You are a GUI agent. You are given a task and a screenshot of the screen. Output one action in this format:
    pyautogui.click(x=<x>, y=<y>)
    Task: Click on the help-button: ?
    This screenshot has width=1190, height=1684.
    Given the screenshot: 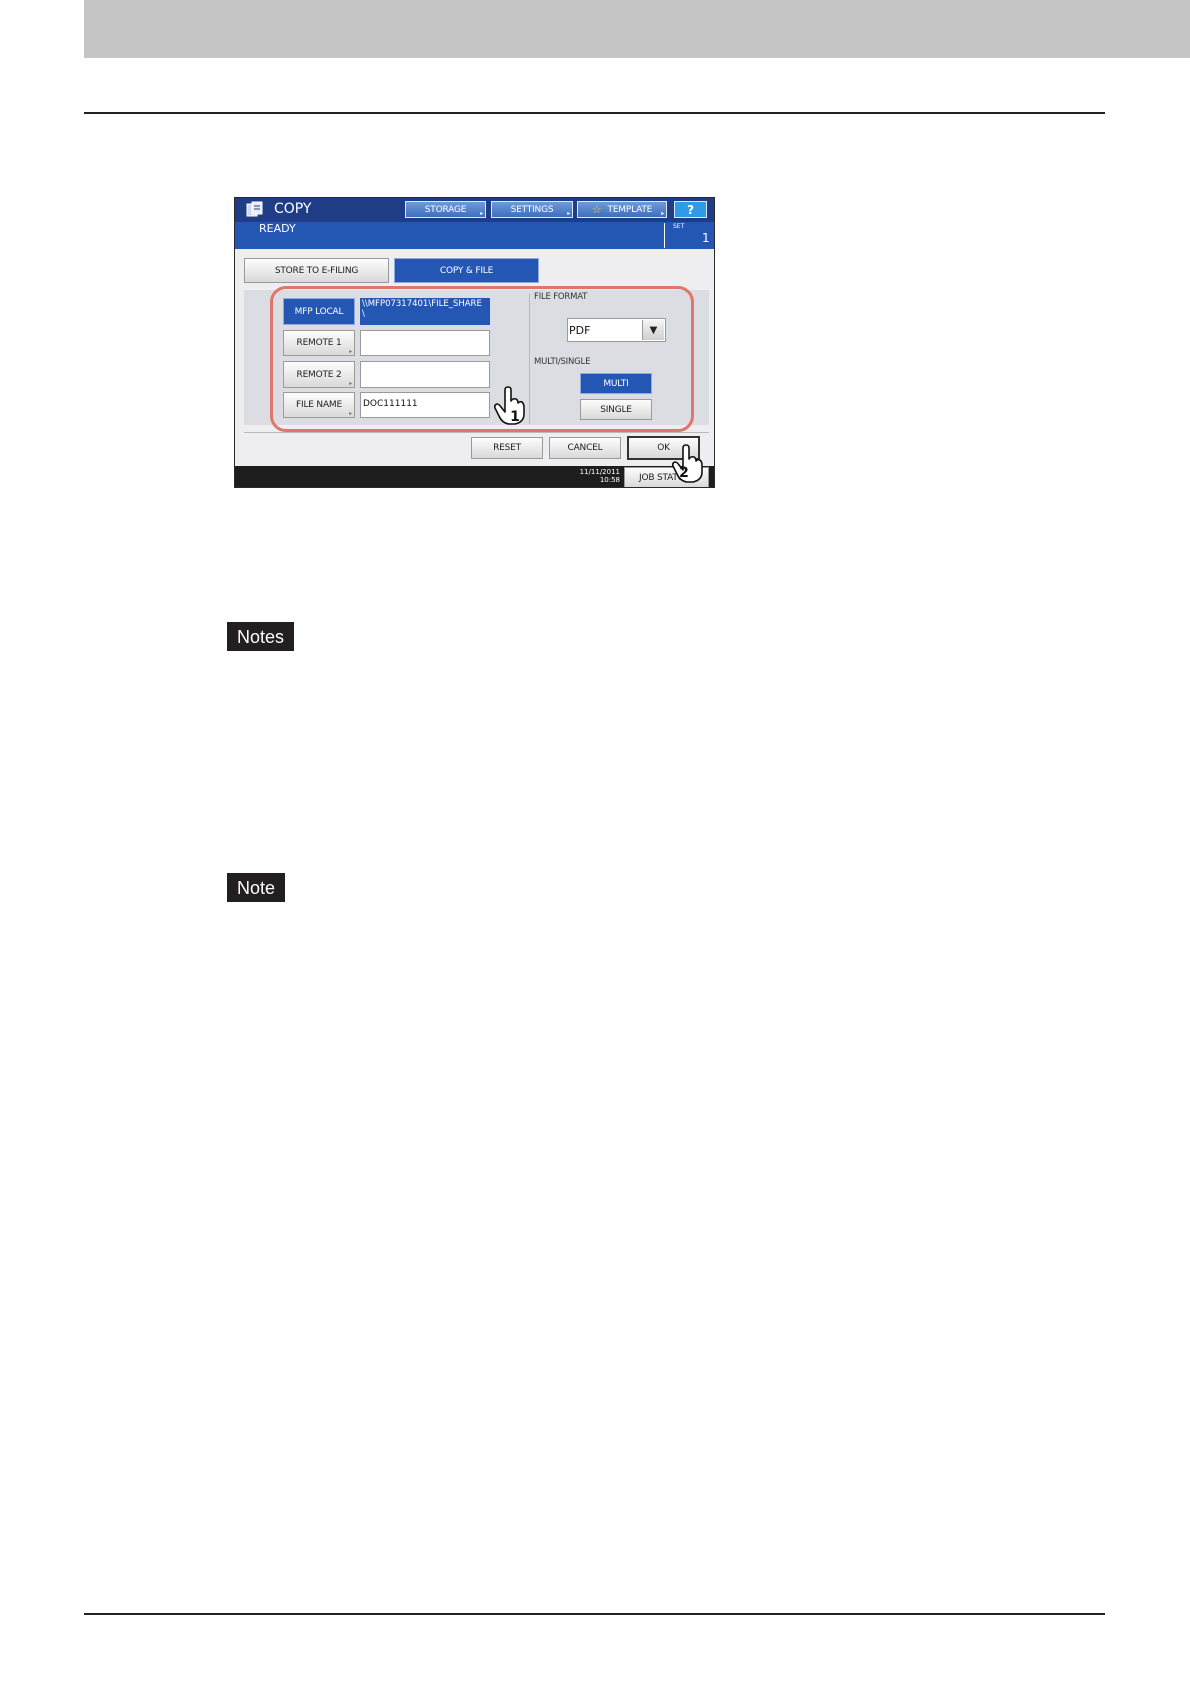 What is the action you would take?
    pyautogui.click(x=690, y=209)
    